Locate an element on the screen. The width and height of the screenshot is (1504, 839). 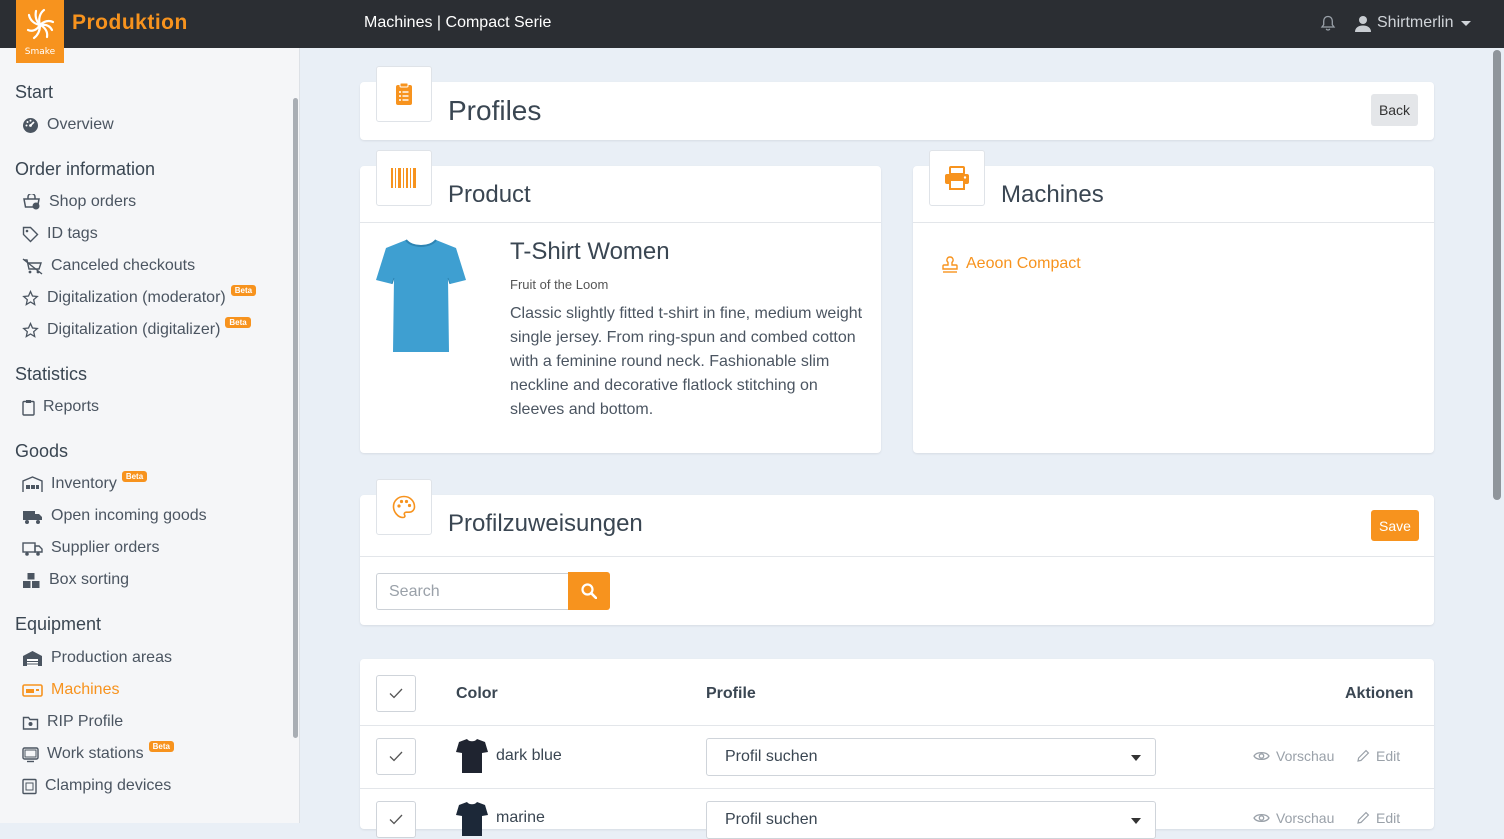
sidebar-item-open-incoming-goods: Open incoming goods is located at coordinates (114, 516).